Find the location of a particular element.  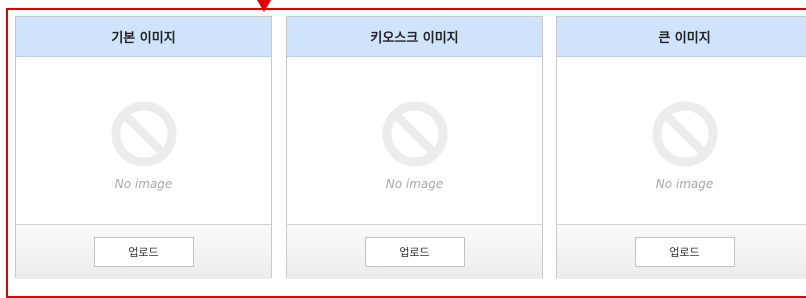

card-title: 기본 이미지 is located at coordinates (143, 38).